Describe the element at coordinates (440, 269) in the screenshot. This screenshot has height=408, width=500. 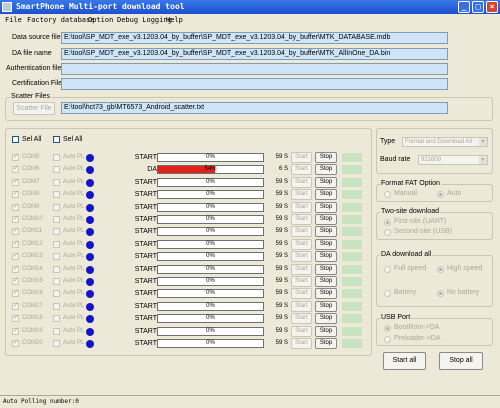
I see `high-speed-radio` at that location.